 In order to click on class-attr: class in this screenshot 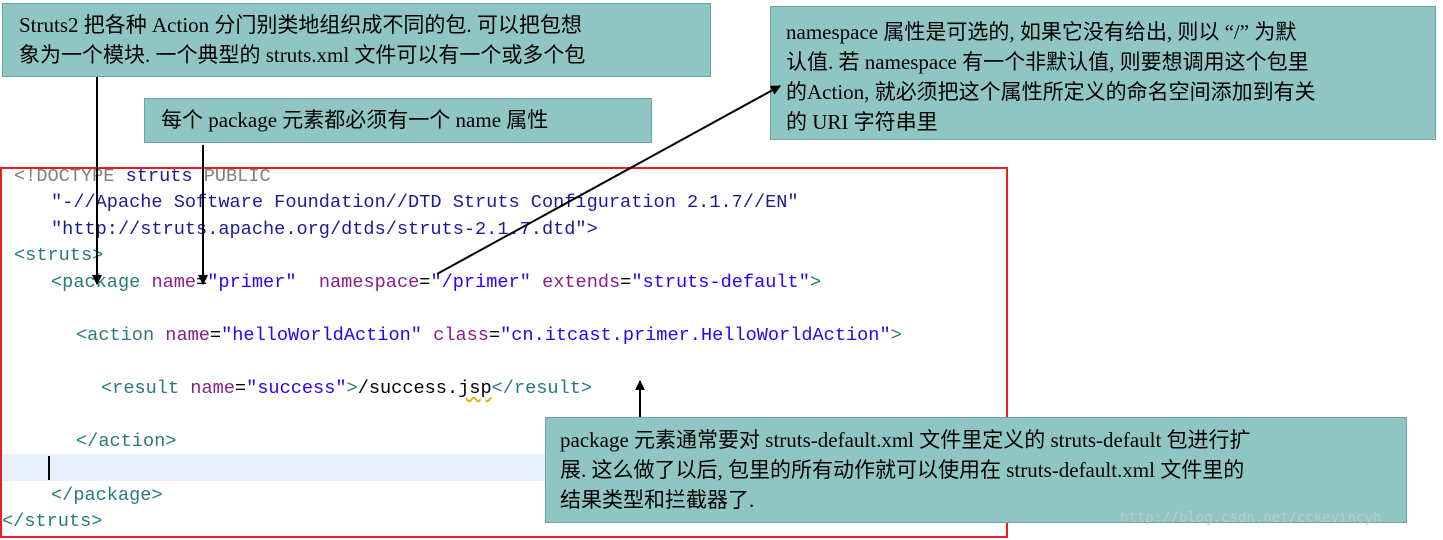, I will do `click(461, 335)`.